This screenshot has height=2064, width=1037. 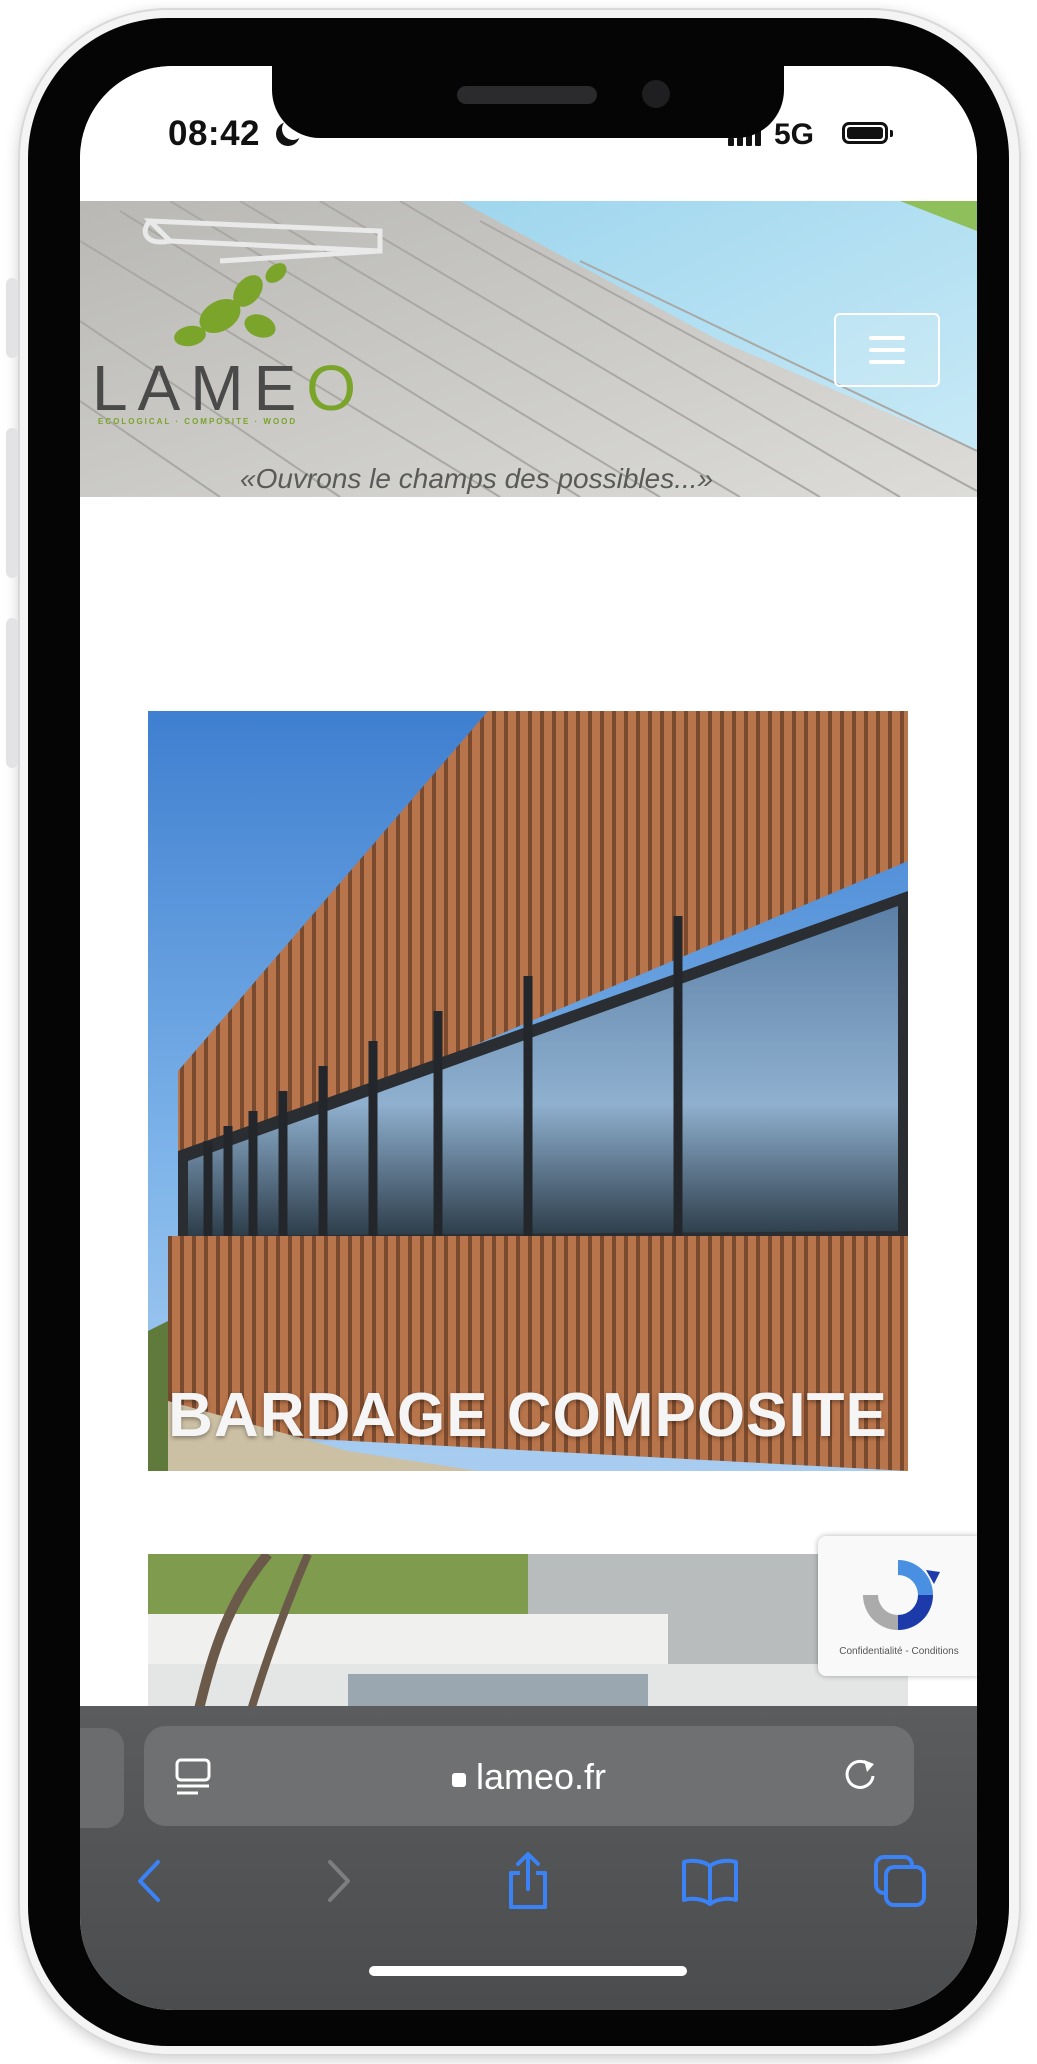 What do you see at coordinates (860, 1774) in the screenshot?
I see `reload-icon` at bounding box center [860, 1774].